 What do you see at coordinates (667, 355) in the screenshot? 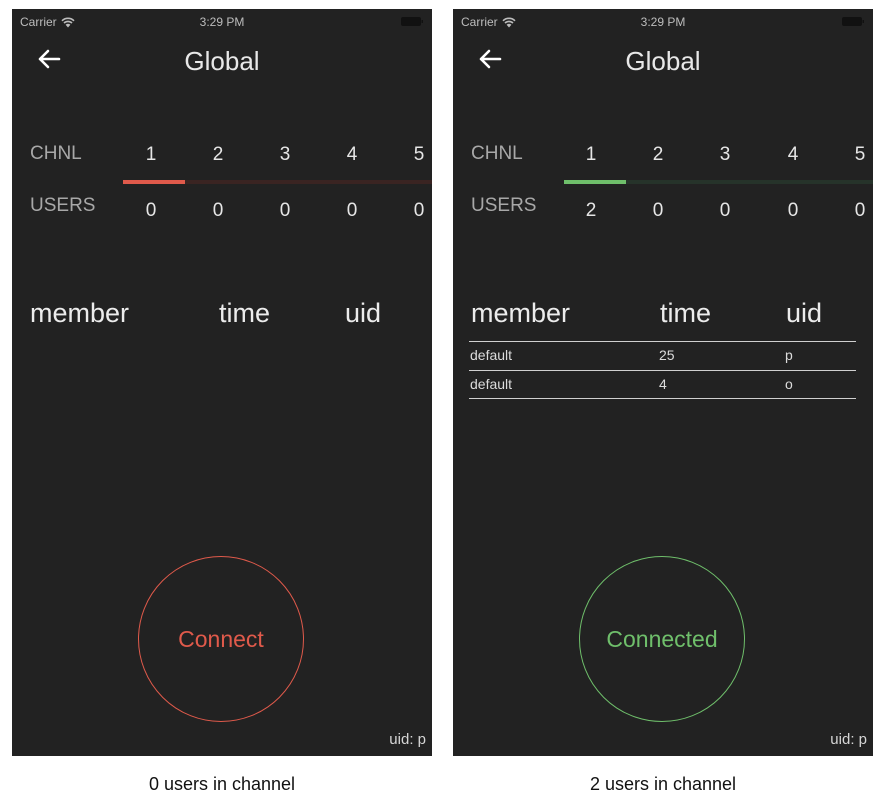
I see `cell-time: 25` at bounding box center [667, 355].